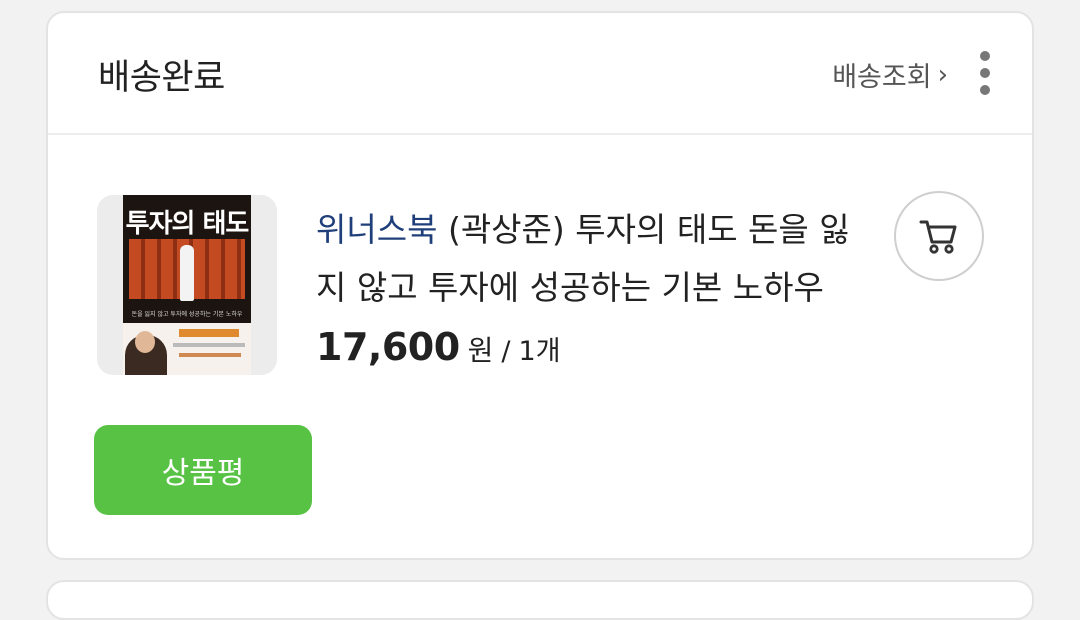 The image size is (1080, 620). What do you see at coordinates (187, 224) in the screenshot?
I see `book-cover-title: 투자의 태도` at bounding box center [187, 224].